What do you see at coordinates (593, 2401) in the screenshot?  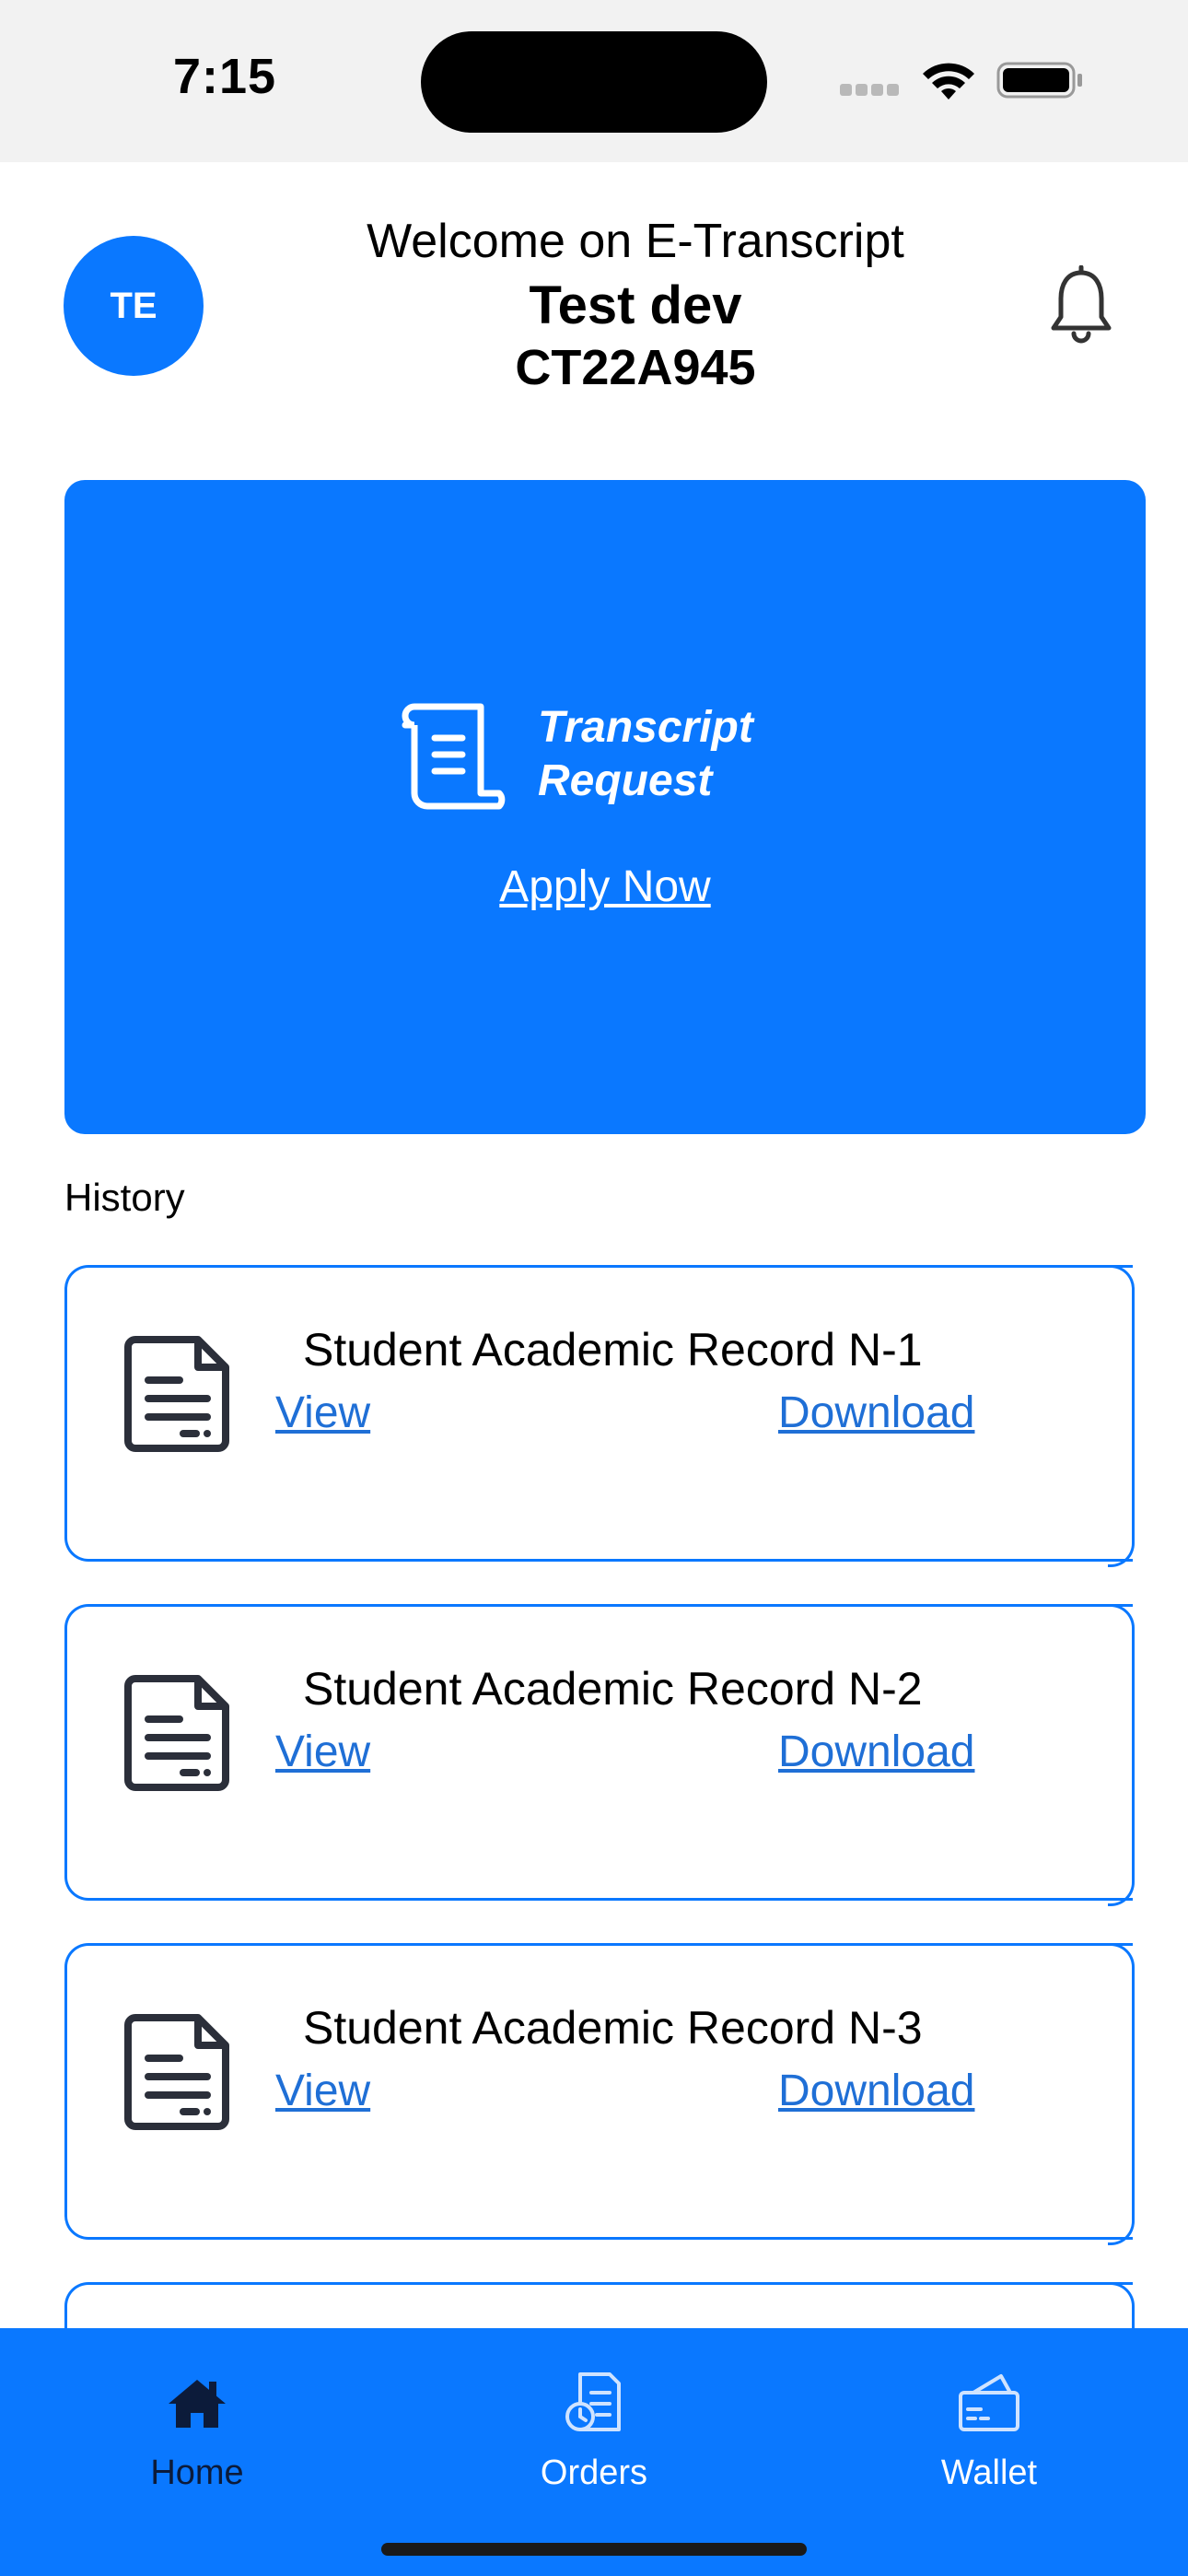 I see `orders-icon` at bounding box center [593, 2401].